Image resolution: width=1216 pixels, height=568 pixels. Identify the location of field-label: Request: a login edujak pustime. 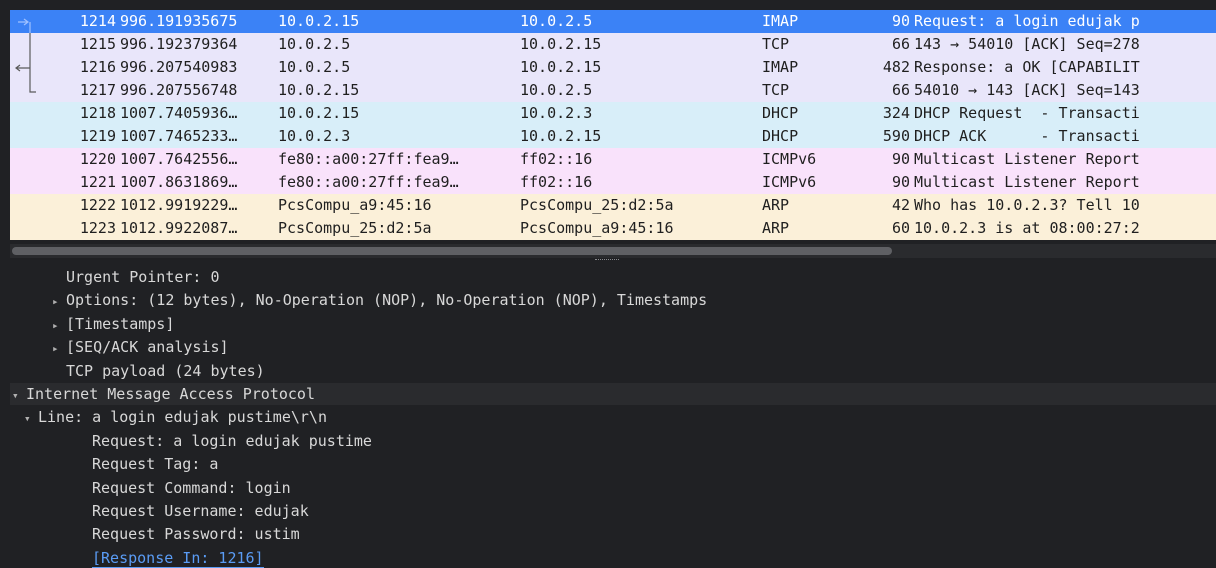
(232, 440).